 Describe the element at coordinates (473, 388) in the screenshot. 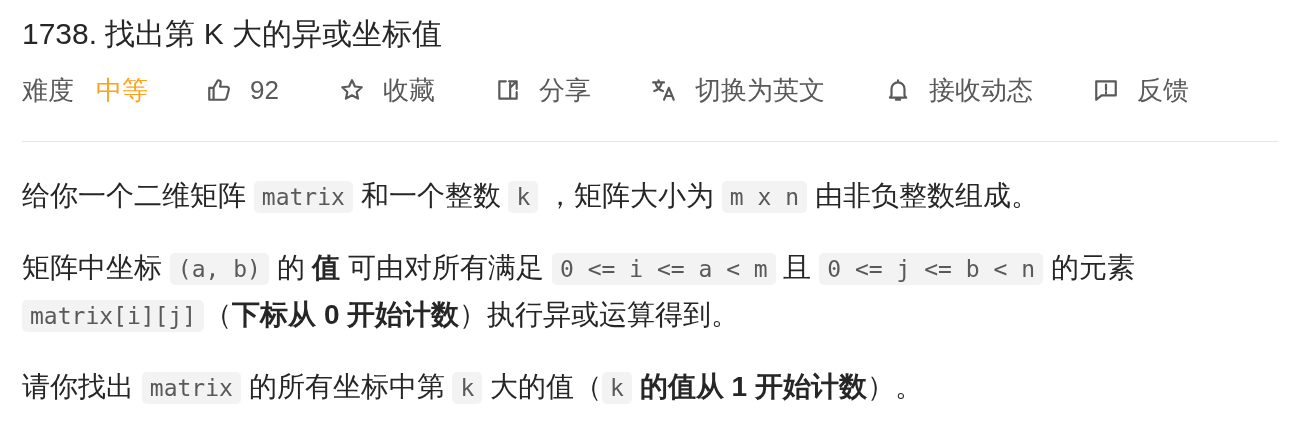

I see `paragraph: 请你找出 matrix 的所有坐标中第 k 大的值（ k 的值从 1 开始计数）。` at that location.